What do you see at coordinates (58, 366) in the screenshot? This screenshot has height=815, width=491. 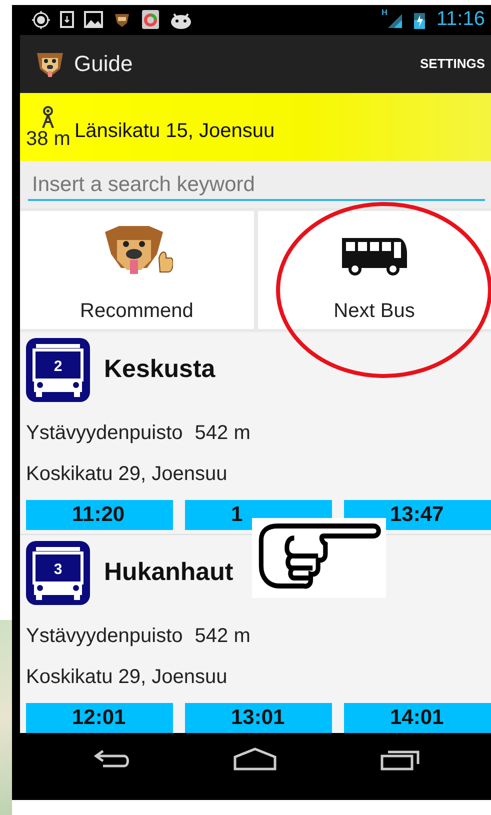 I see `route-number: 2` at bounding box center [58, 366].